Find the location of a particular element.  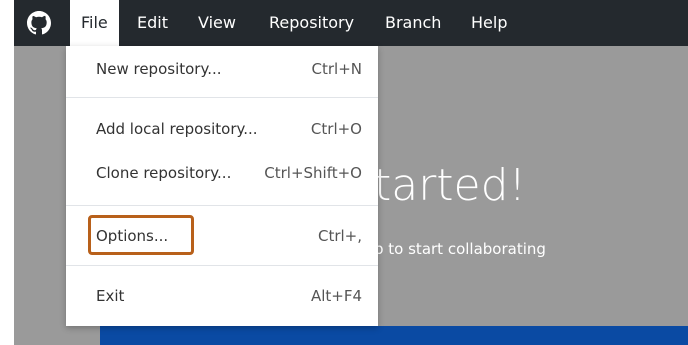

menu-file: File is located at coordinates (94, 23).